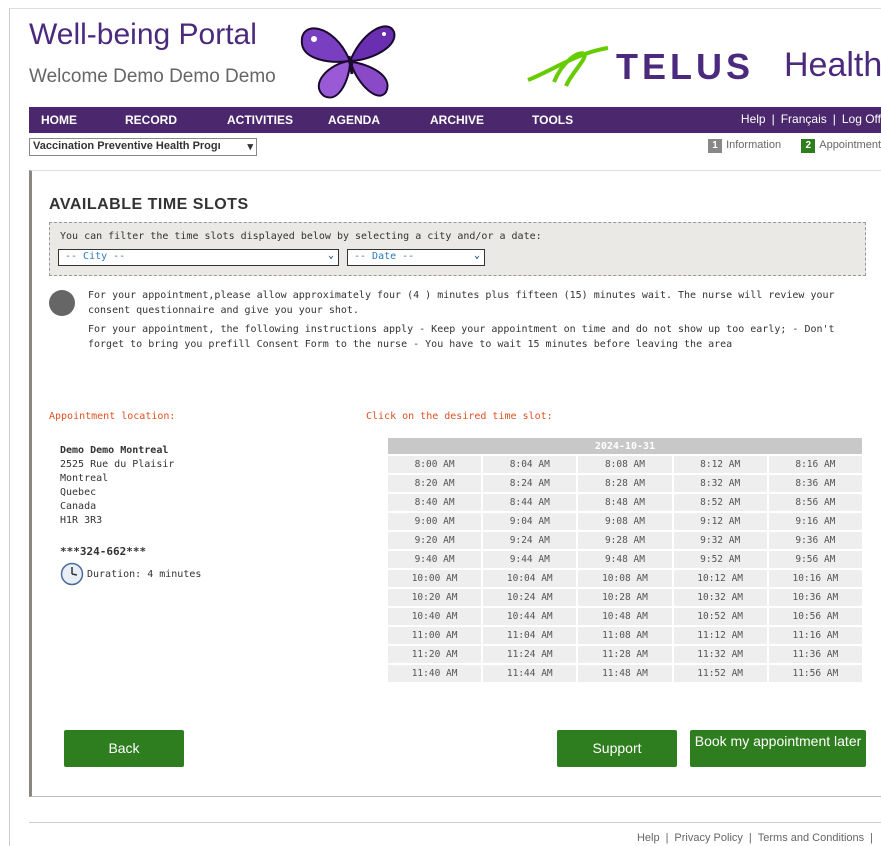  I want to click on time-slot-button: 10:44 AM, so click(530, 616).